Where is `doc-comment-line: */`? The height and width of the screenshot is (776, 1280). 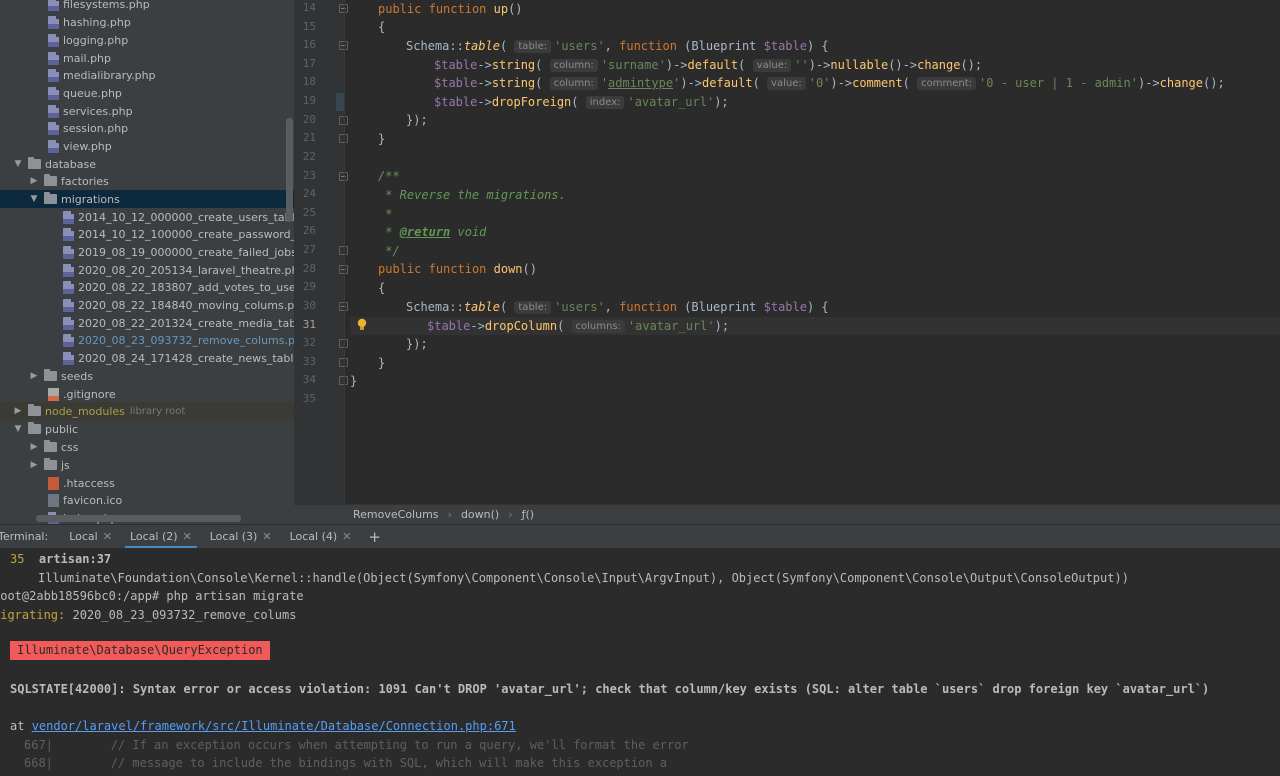 doc-comment-line: */ is located at coordinates (388, 251).